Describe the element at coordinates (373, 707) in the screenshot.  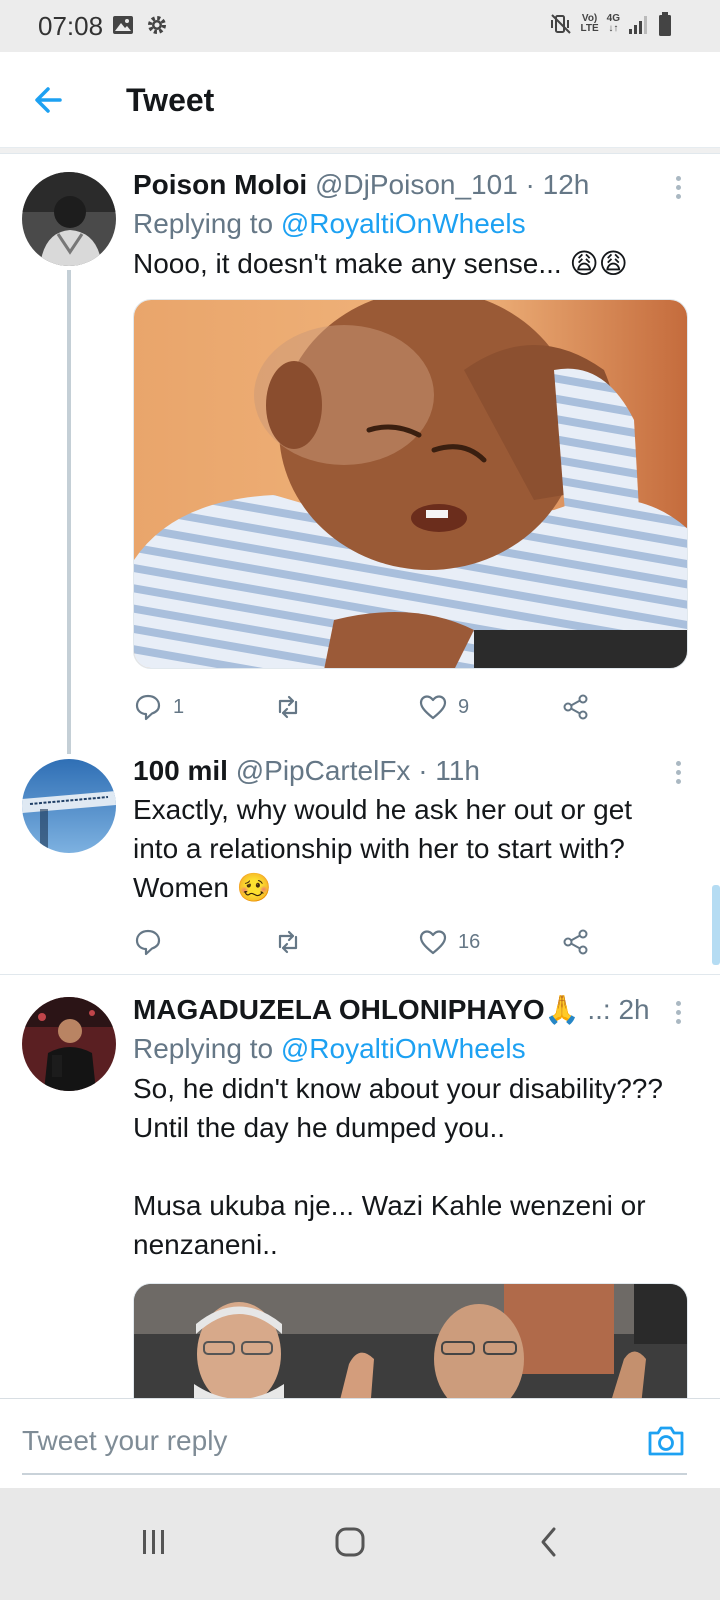
I see `tweet-actions: 1 9` at that location.